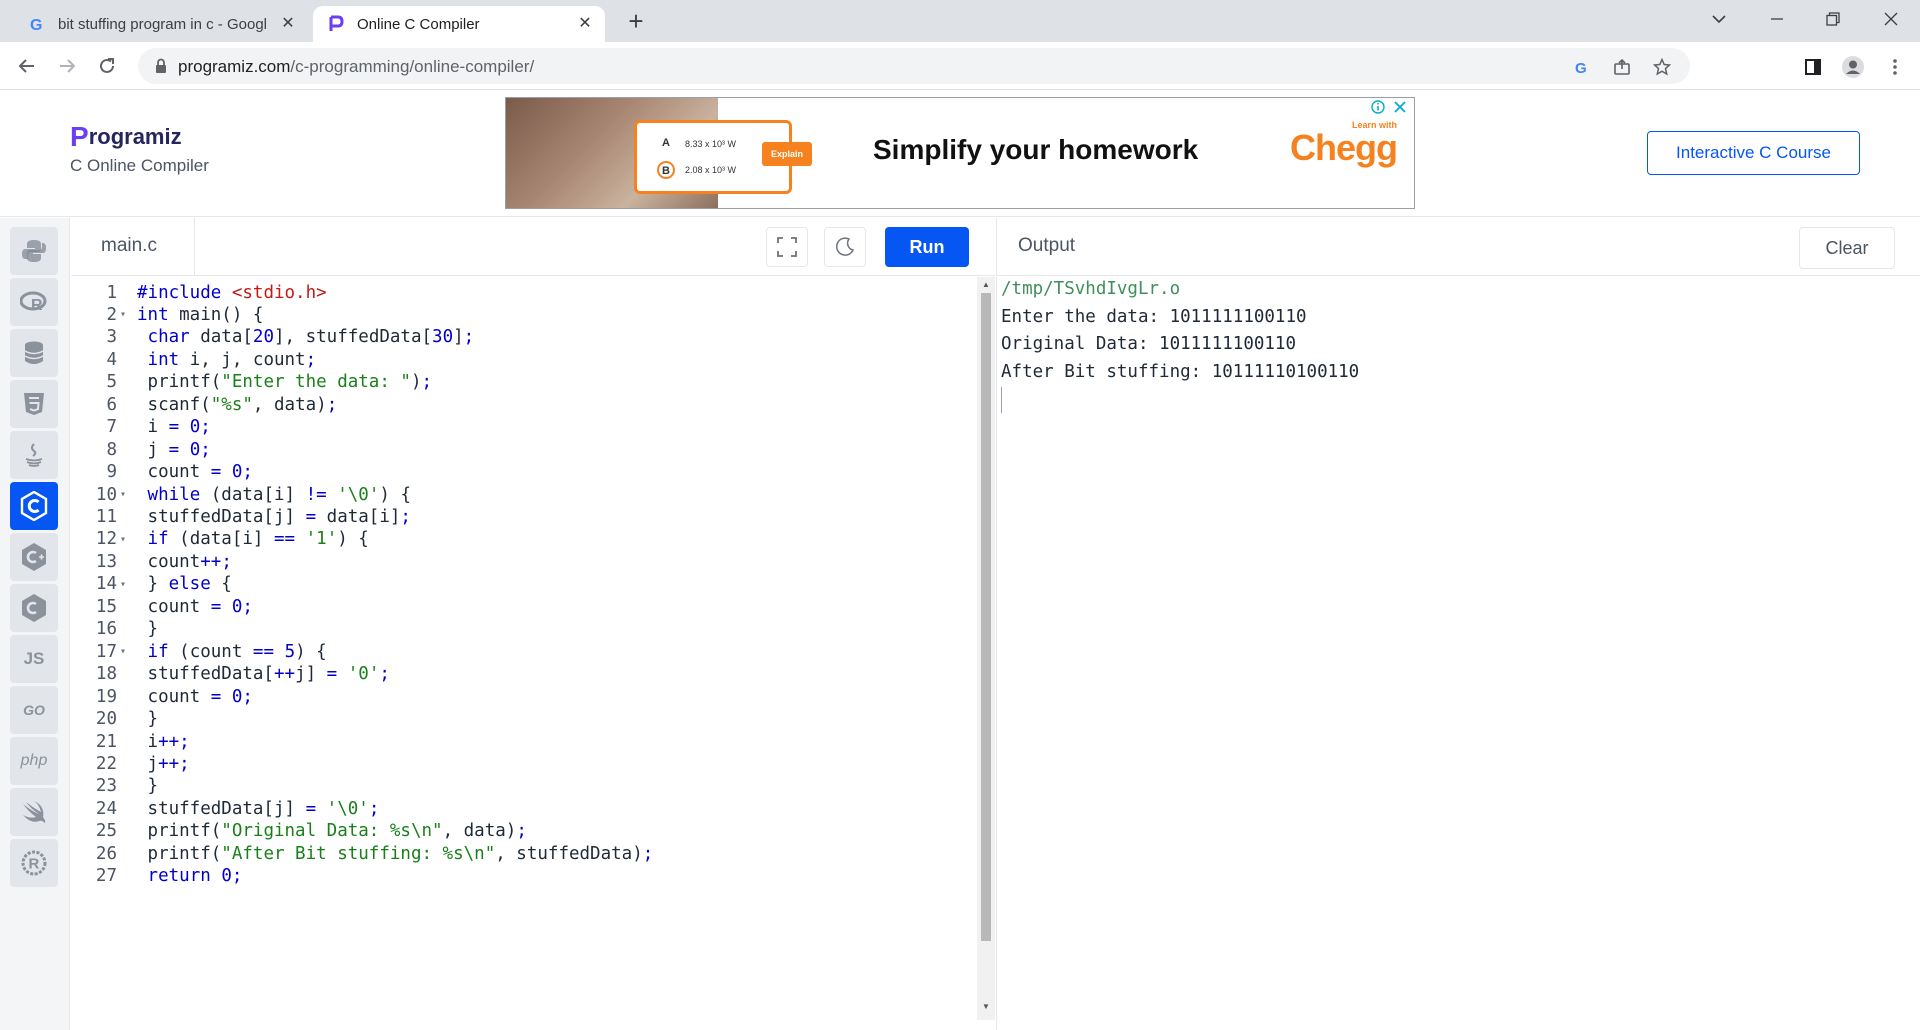 The height and width of the screenshot is (1030, 1920). Describe the element at coordinates (986, 1007) in the screenshot. I see `scroll-down-arrow-icon: ▼` at that location.